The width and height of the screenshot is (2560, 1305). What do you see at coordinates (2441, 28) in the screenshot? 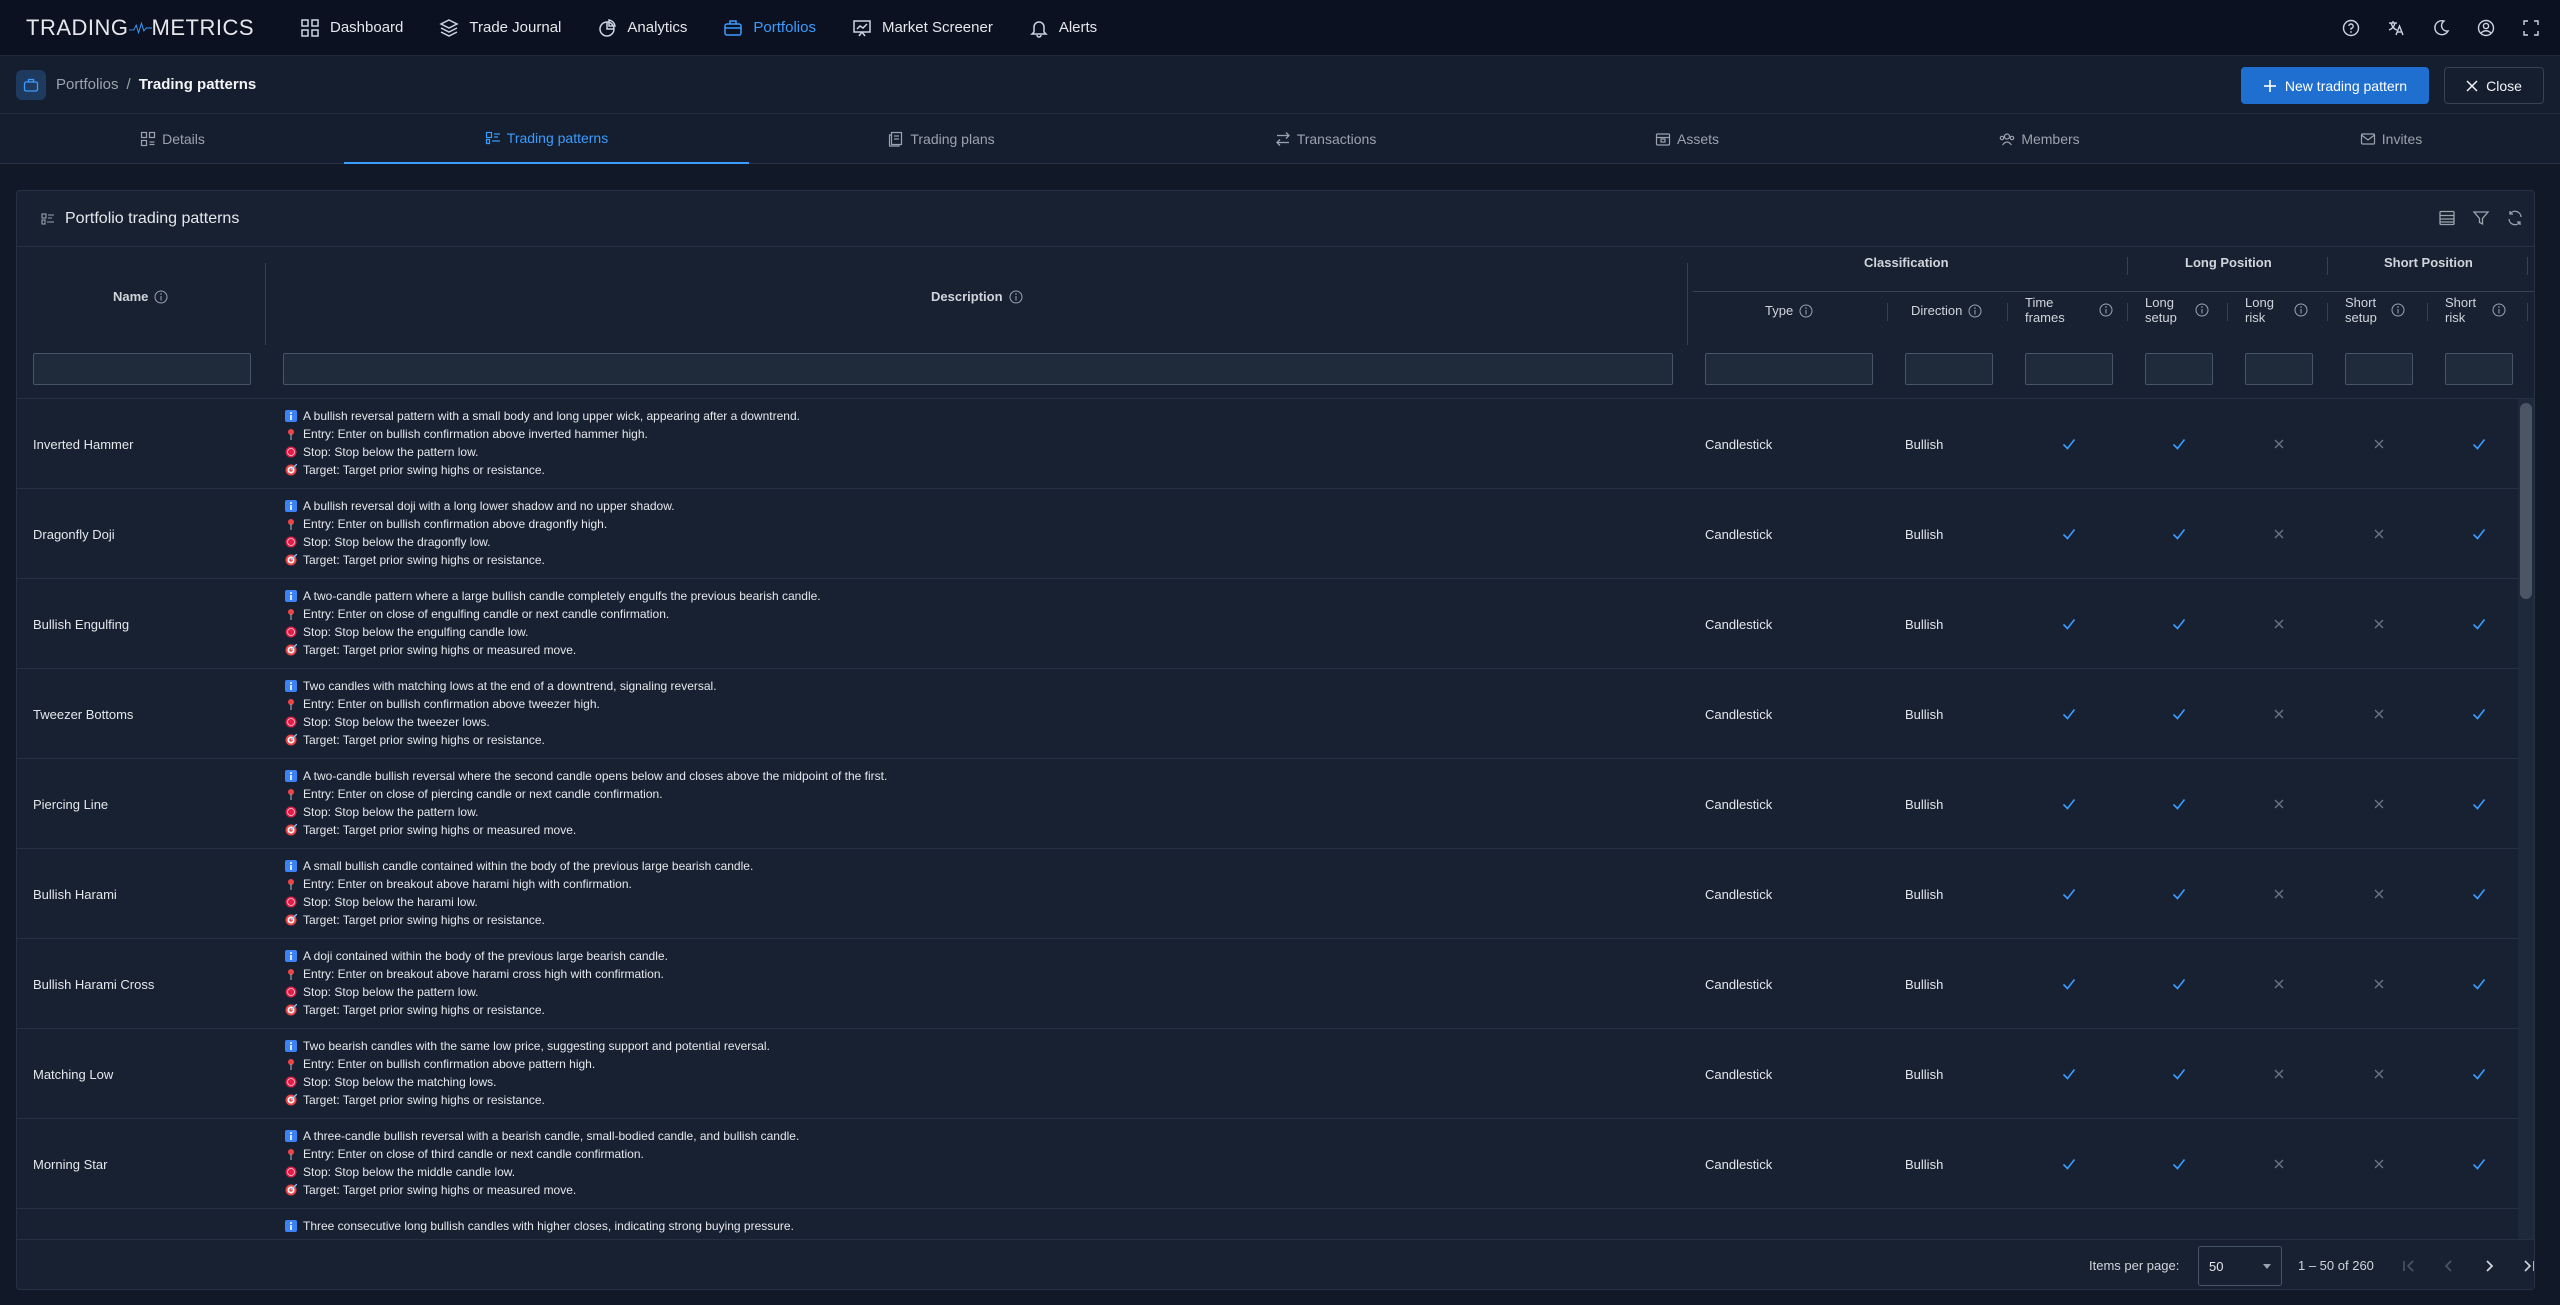
I see `dark-mode-icon` at bounding box center [2441, 28].